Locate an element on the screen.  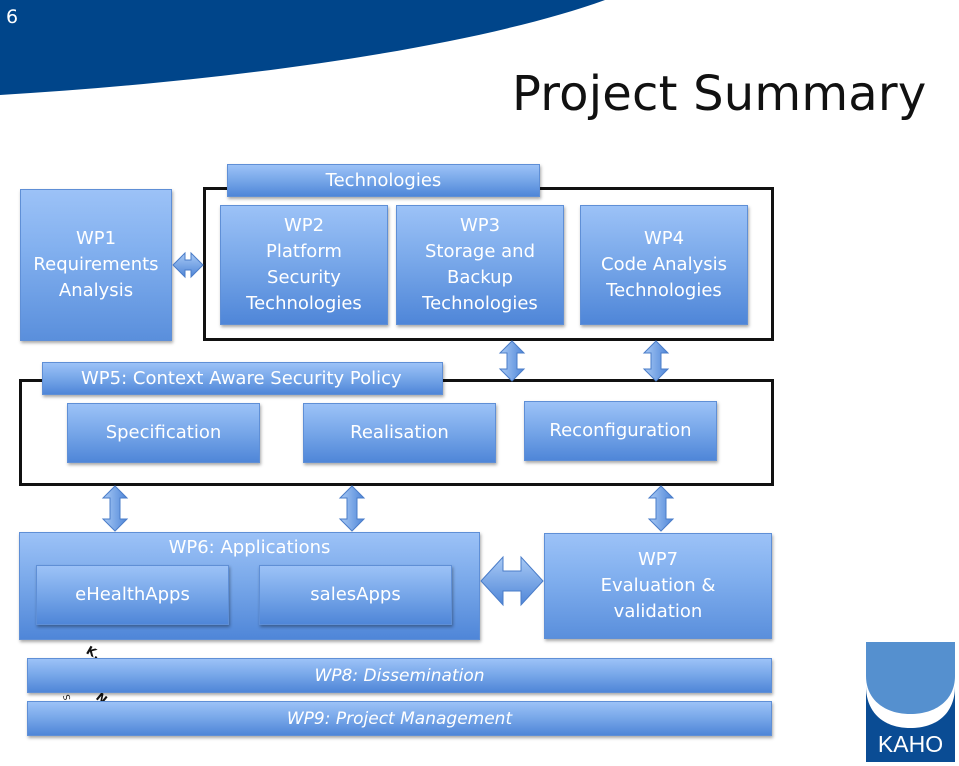
arrow-wp1-technologies is located at coordinates (188, 265).